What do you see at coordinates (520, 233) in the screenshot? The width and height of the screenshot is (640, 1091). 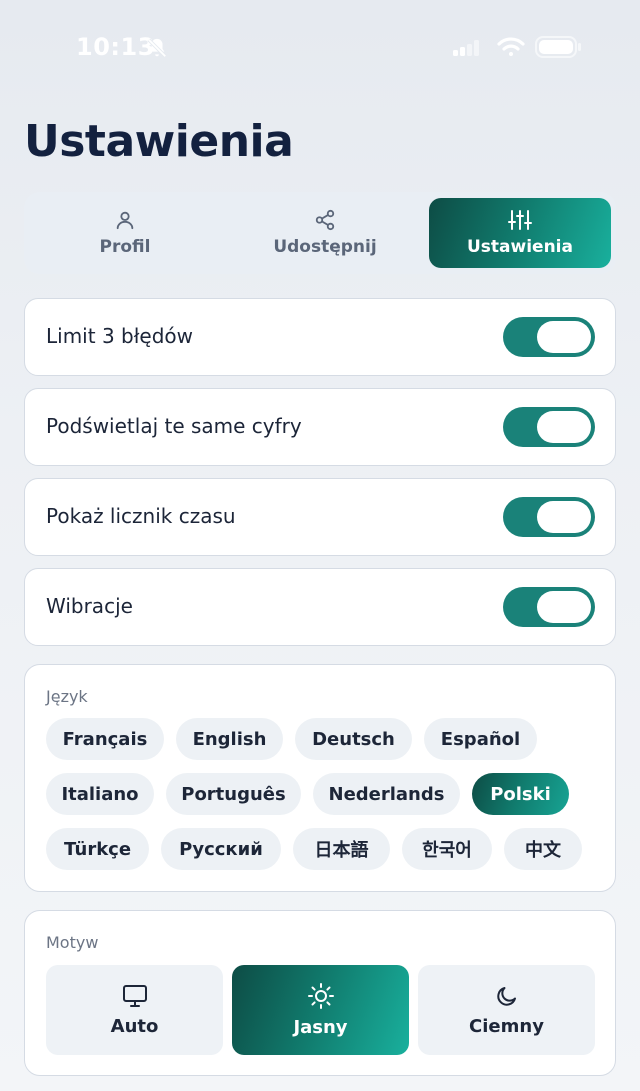 I see `tab-settings: Ustawienia` at bounding box center [520, 233].